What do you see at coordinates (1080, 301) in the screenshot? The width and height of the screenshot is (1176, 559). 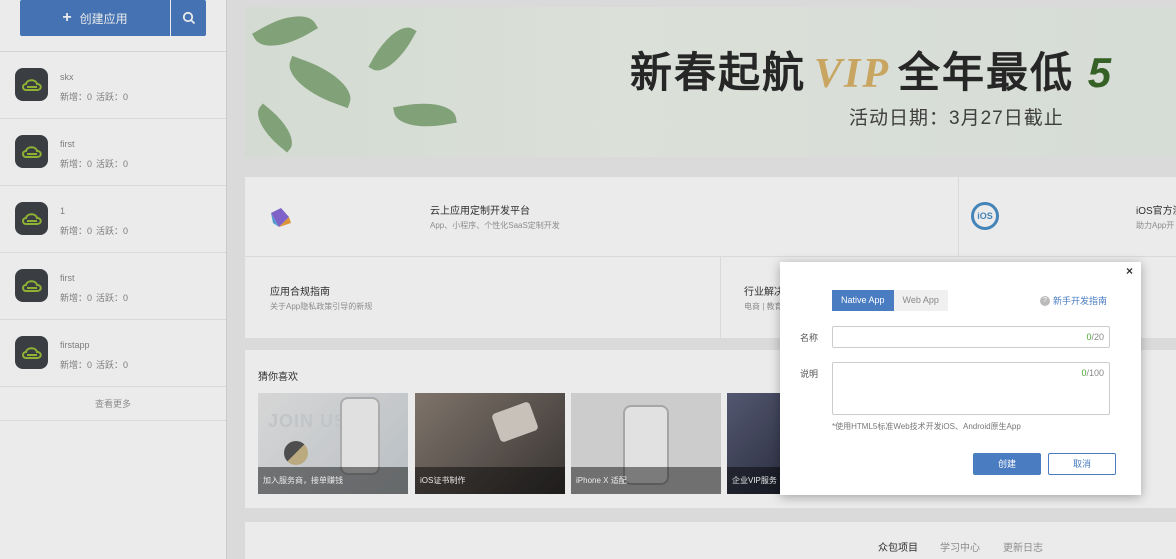 I see `dev-guide-label: 新手开发指南` at bounding box center [1080, 301].